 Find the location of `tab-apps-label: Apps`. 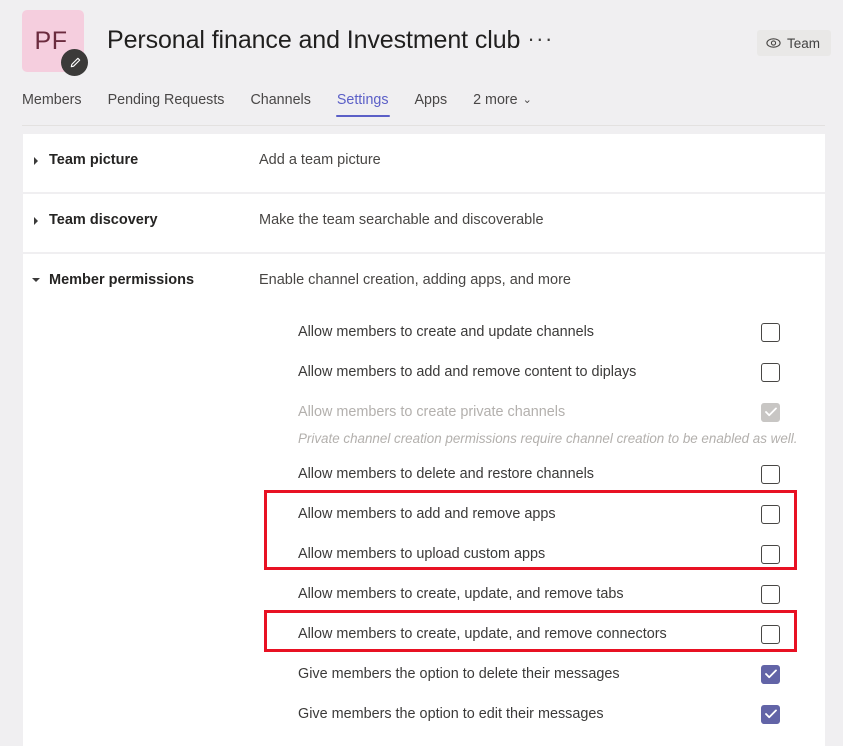

tab-apps-label: Apps is located at coordinates (431, 100).